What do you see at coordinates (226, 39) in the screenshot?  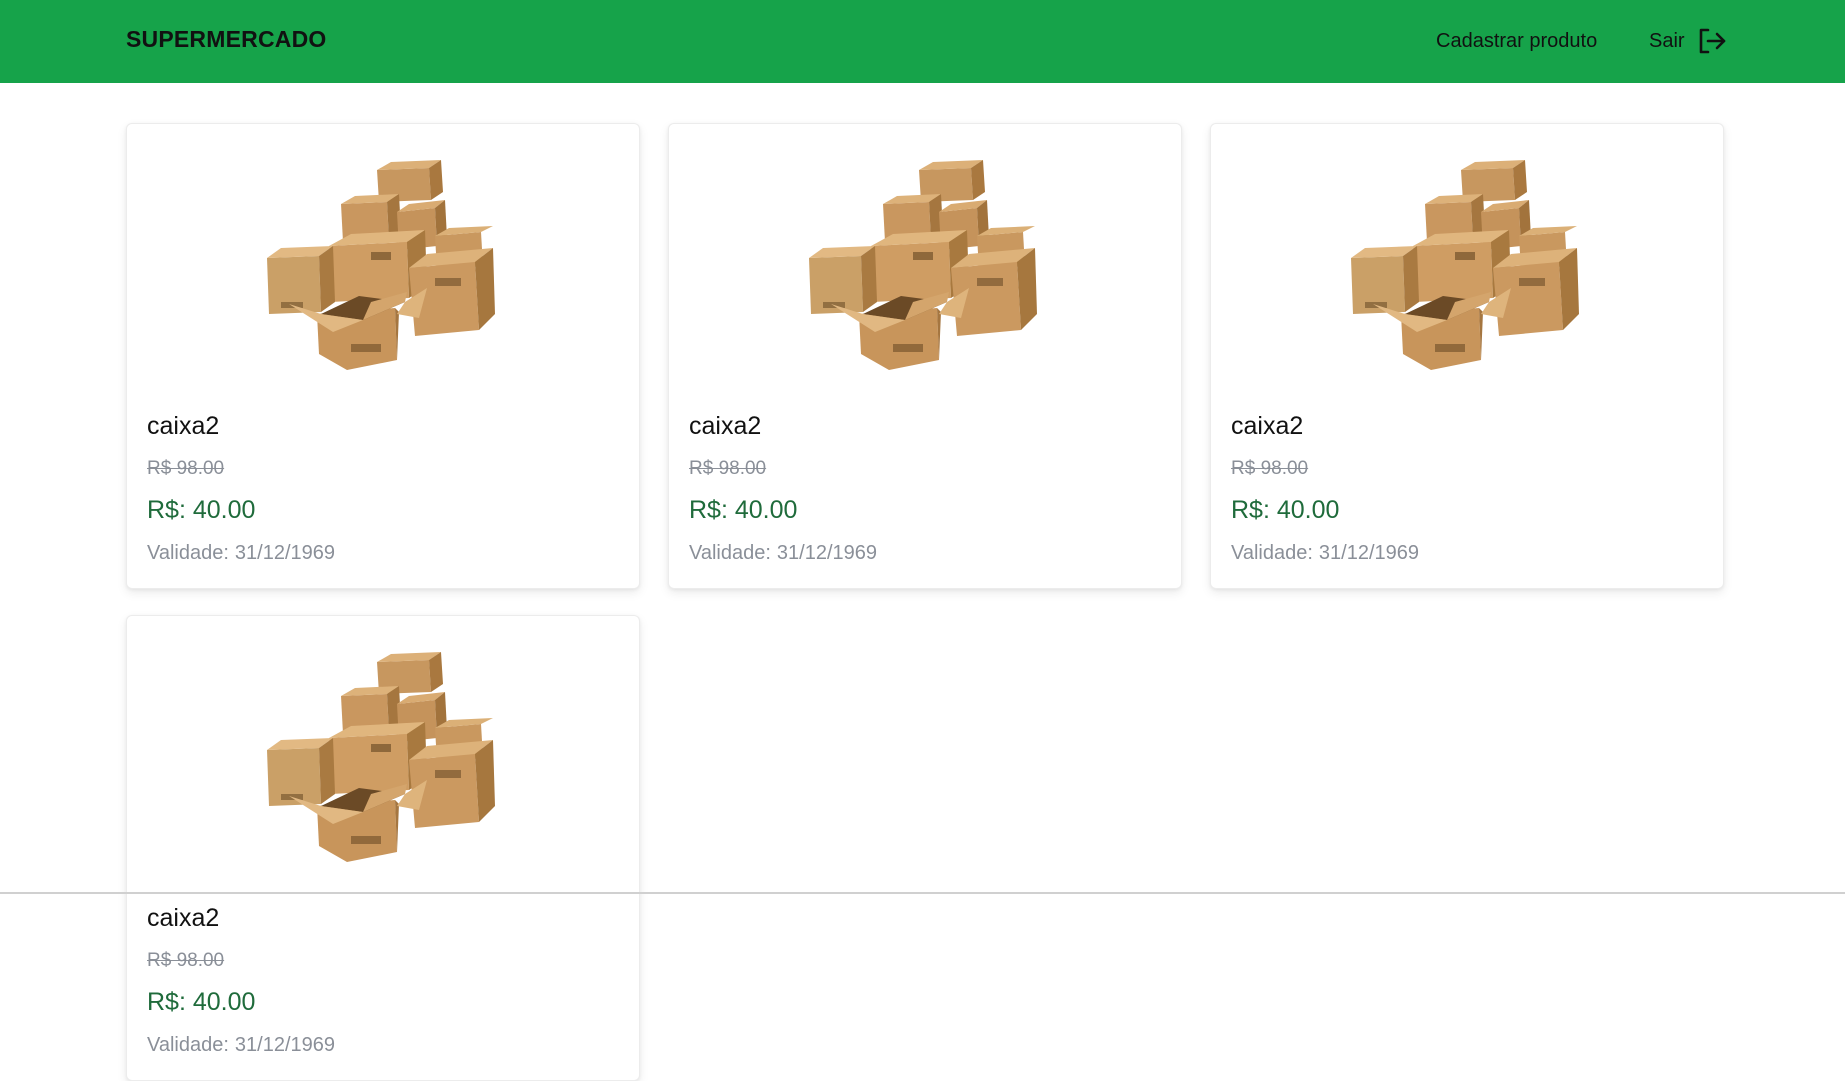 I see `brand-logo-text: SUPERMERCADO` at bounding box center [226, 39].